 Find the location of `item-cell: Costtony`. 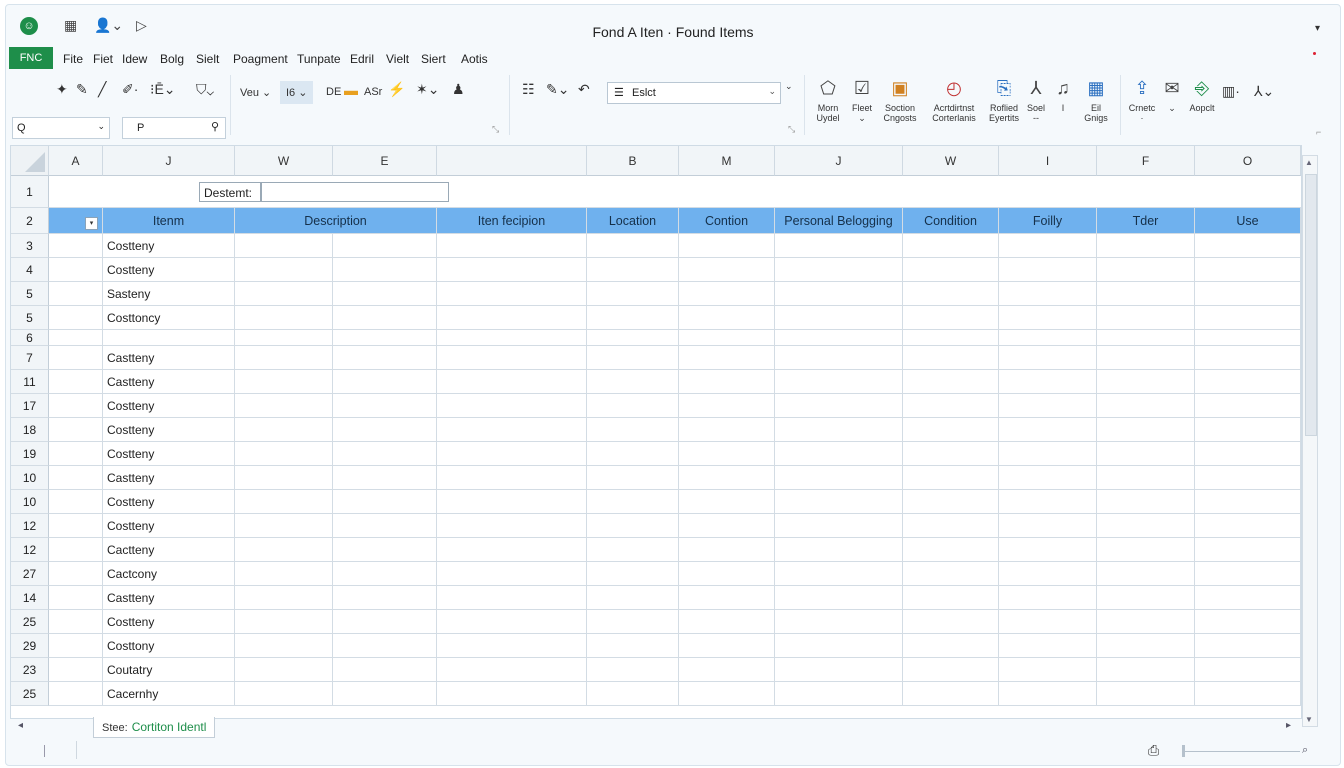

item-cell: Costtony is located at coordinates (169, 646).